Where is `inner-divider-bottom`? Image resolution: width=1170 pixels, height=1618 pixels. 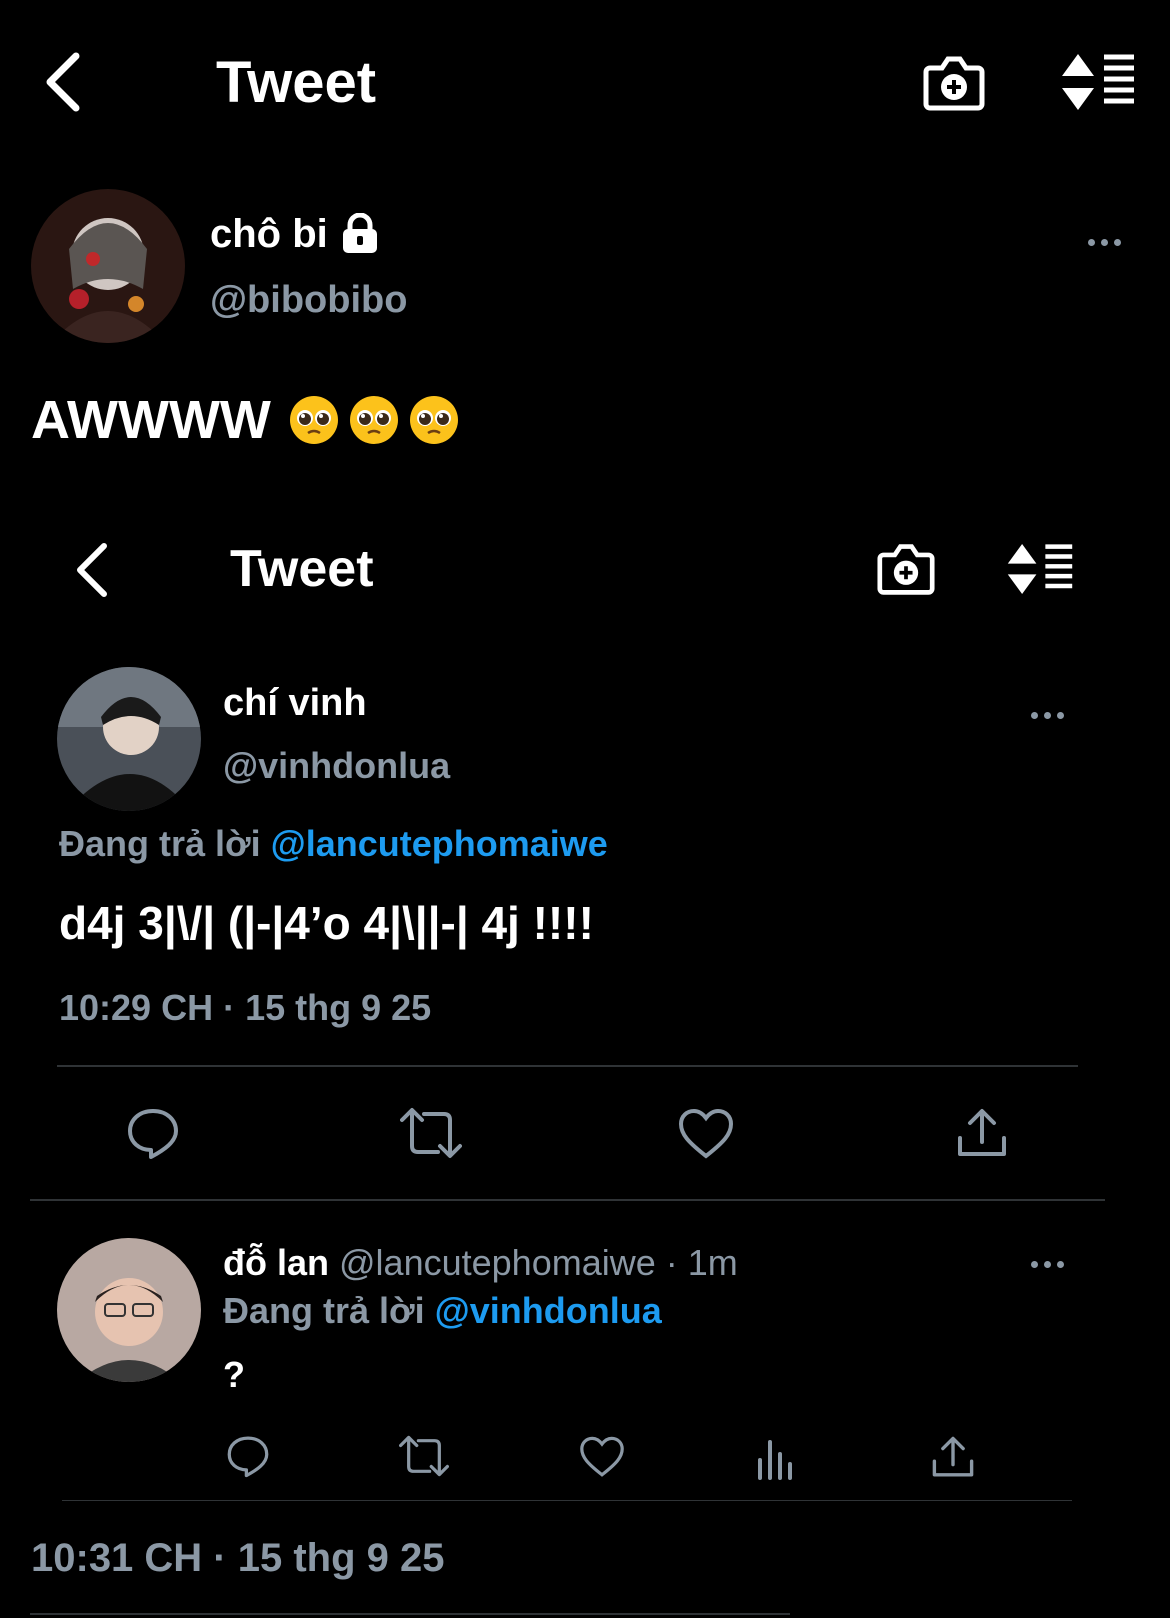
inner-divider-bottom is located at coordinates (567, 1200).